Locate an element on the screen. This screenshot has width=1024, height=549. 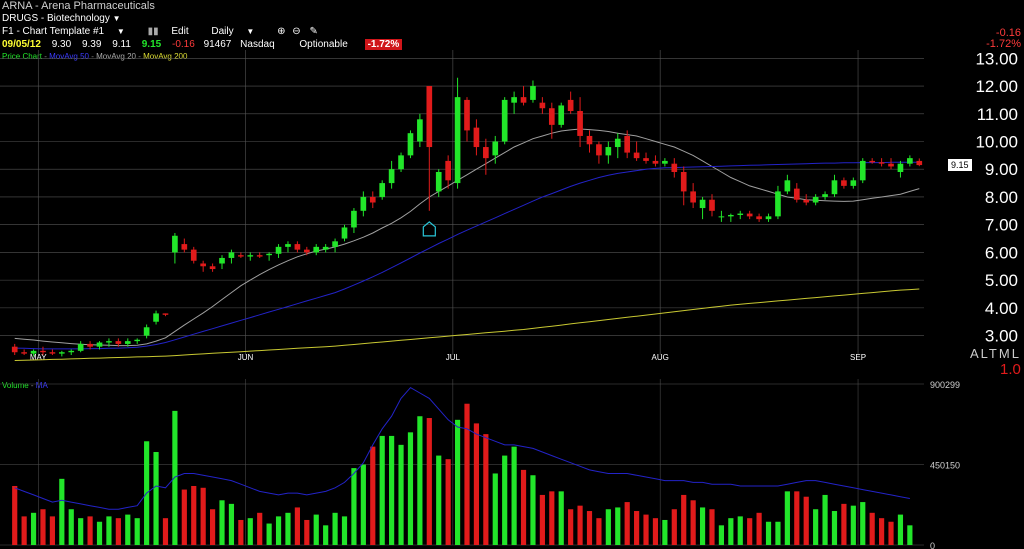
volume-tick-label: 0 is located at coordinates (932, 545).